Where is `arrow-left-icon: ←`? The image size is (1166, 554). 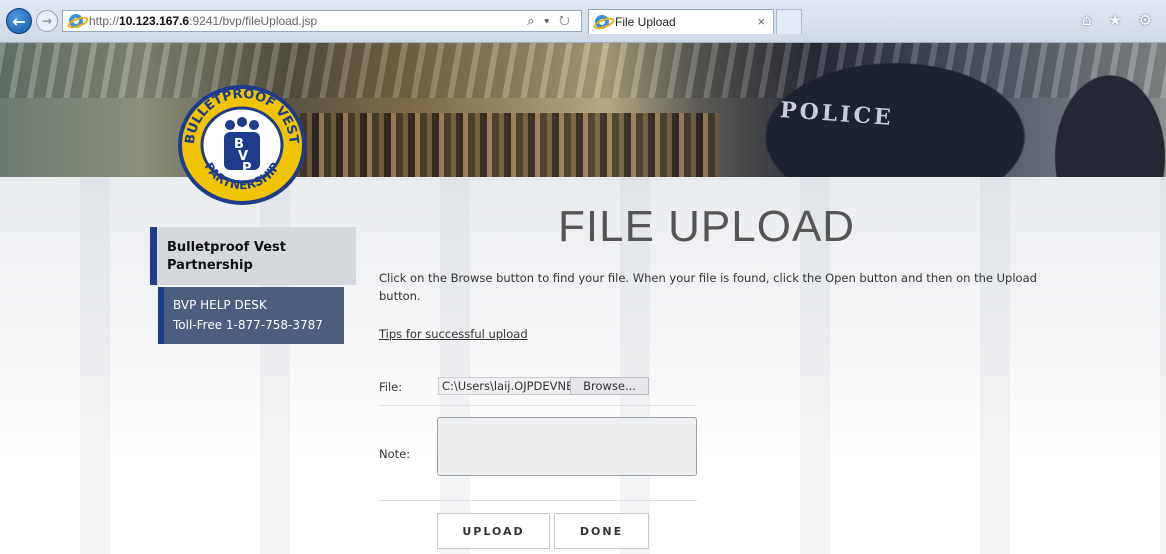 arrow-left-icon: ← is located at coordinates (19, 21).